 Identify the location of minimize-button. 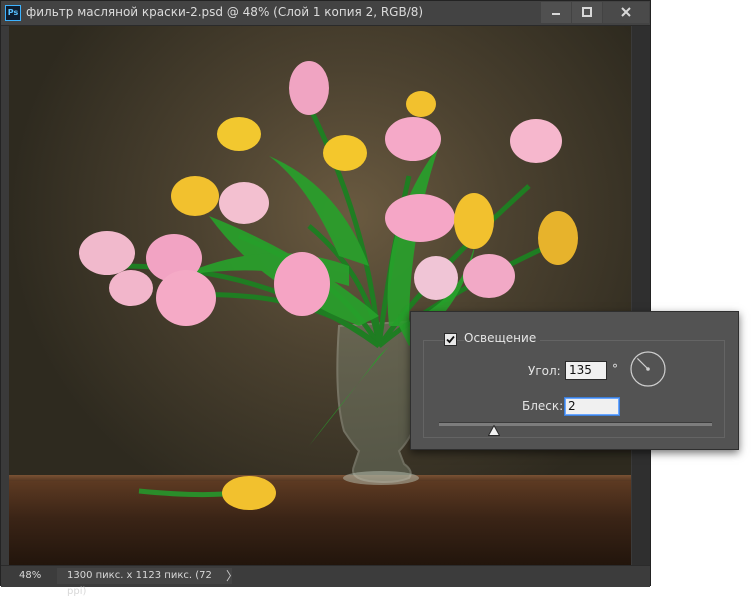
(556, 12).